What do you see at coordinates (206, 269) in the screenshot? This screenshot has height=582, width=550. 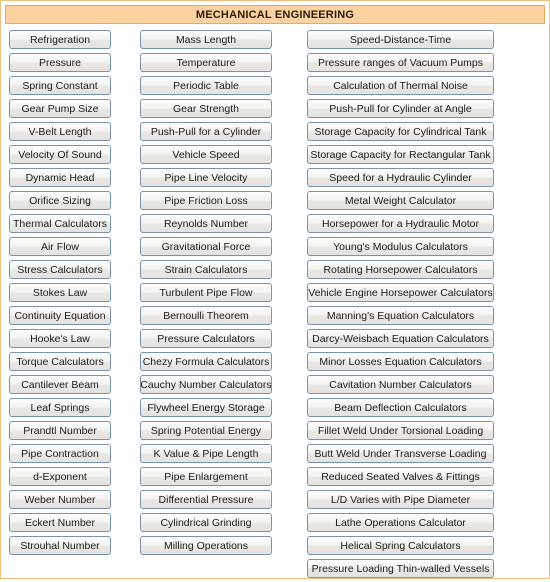 I see `calculator-button: Strain Calculators` at bounding box center [206, 269].